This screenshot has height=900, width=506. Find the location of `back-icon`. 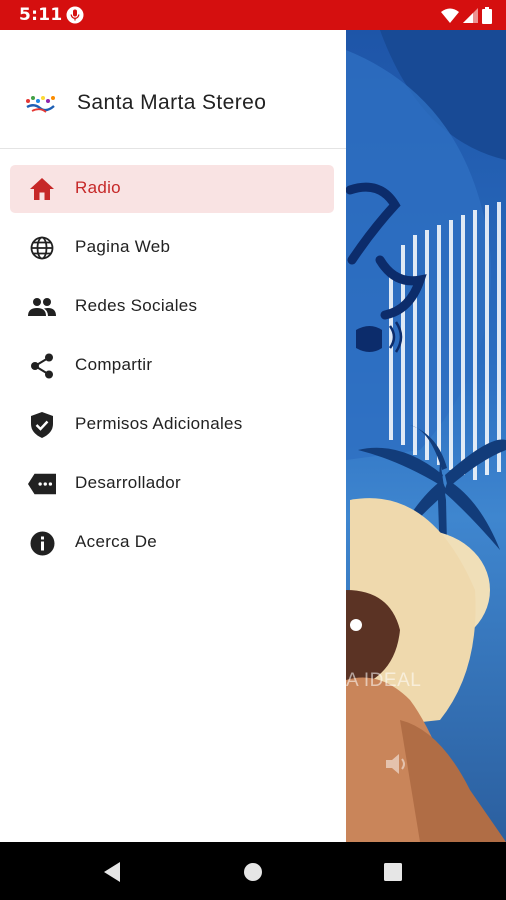

back-icon is located at coordinates (112, 872).